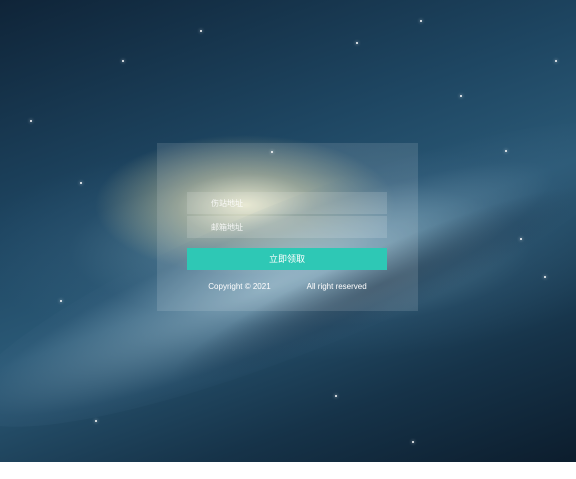 The height and width of the screenshot is (479, 576). Describe the element at coordinates (240, 286) in the screenshot. I see `copyright-prefix: Copyright © 2021` at that location.